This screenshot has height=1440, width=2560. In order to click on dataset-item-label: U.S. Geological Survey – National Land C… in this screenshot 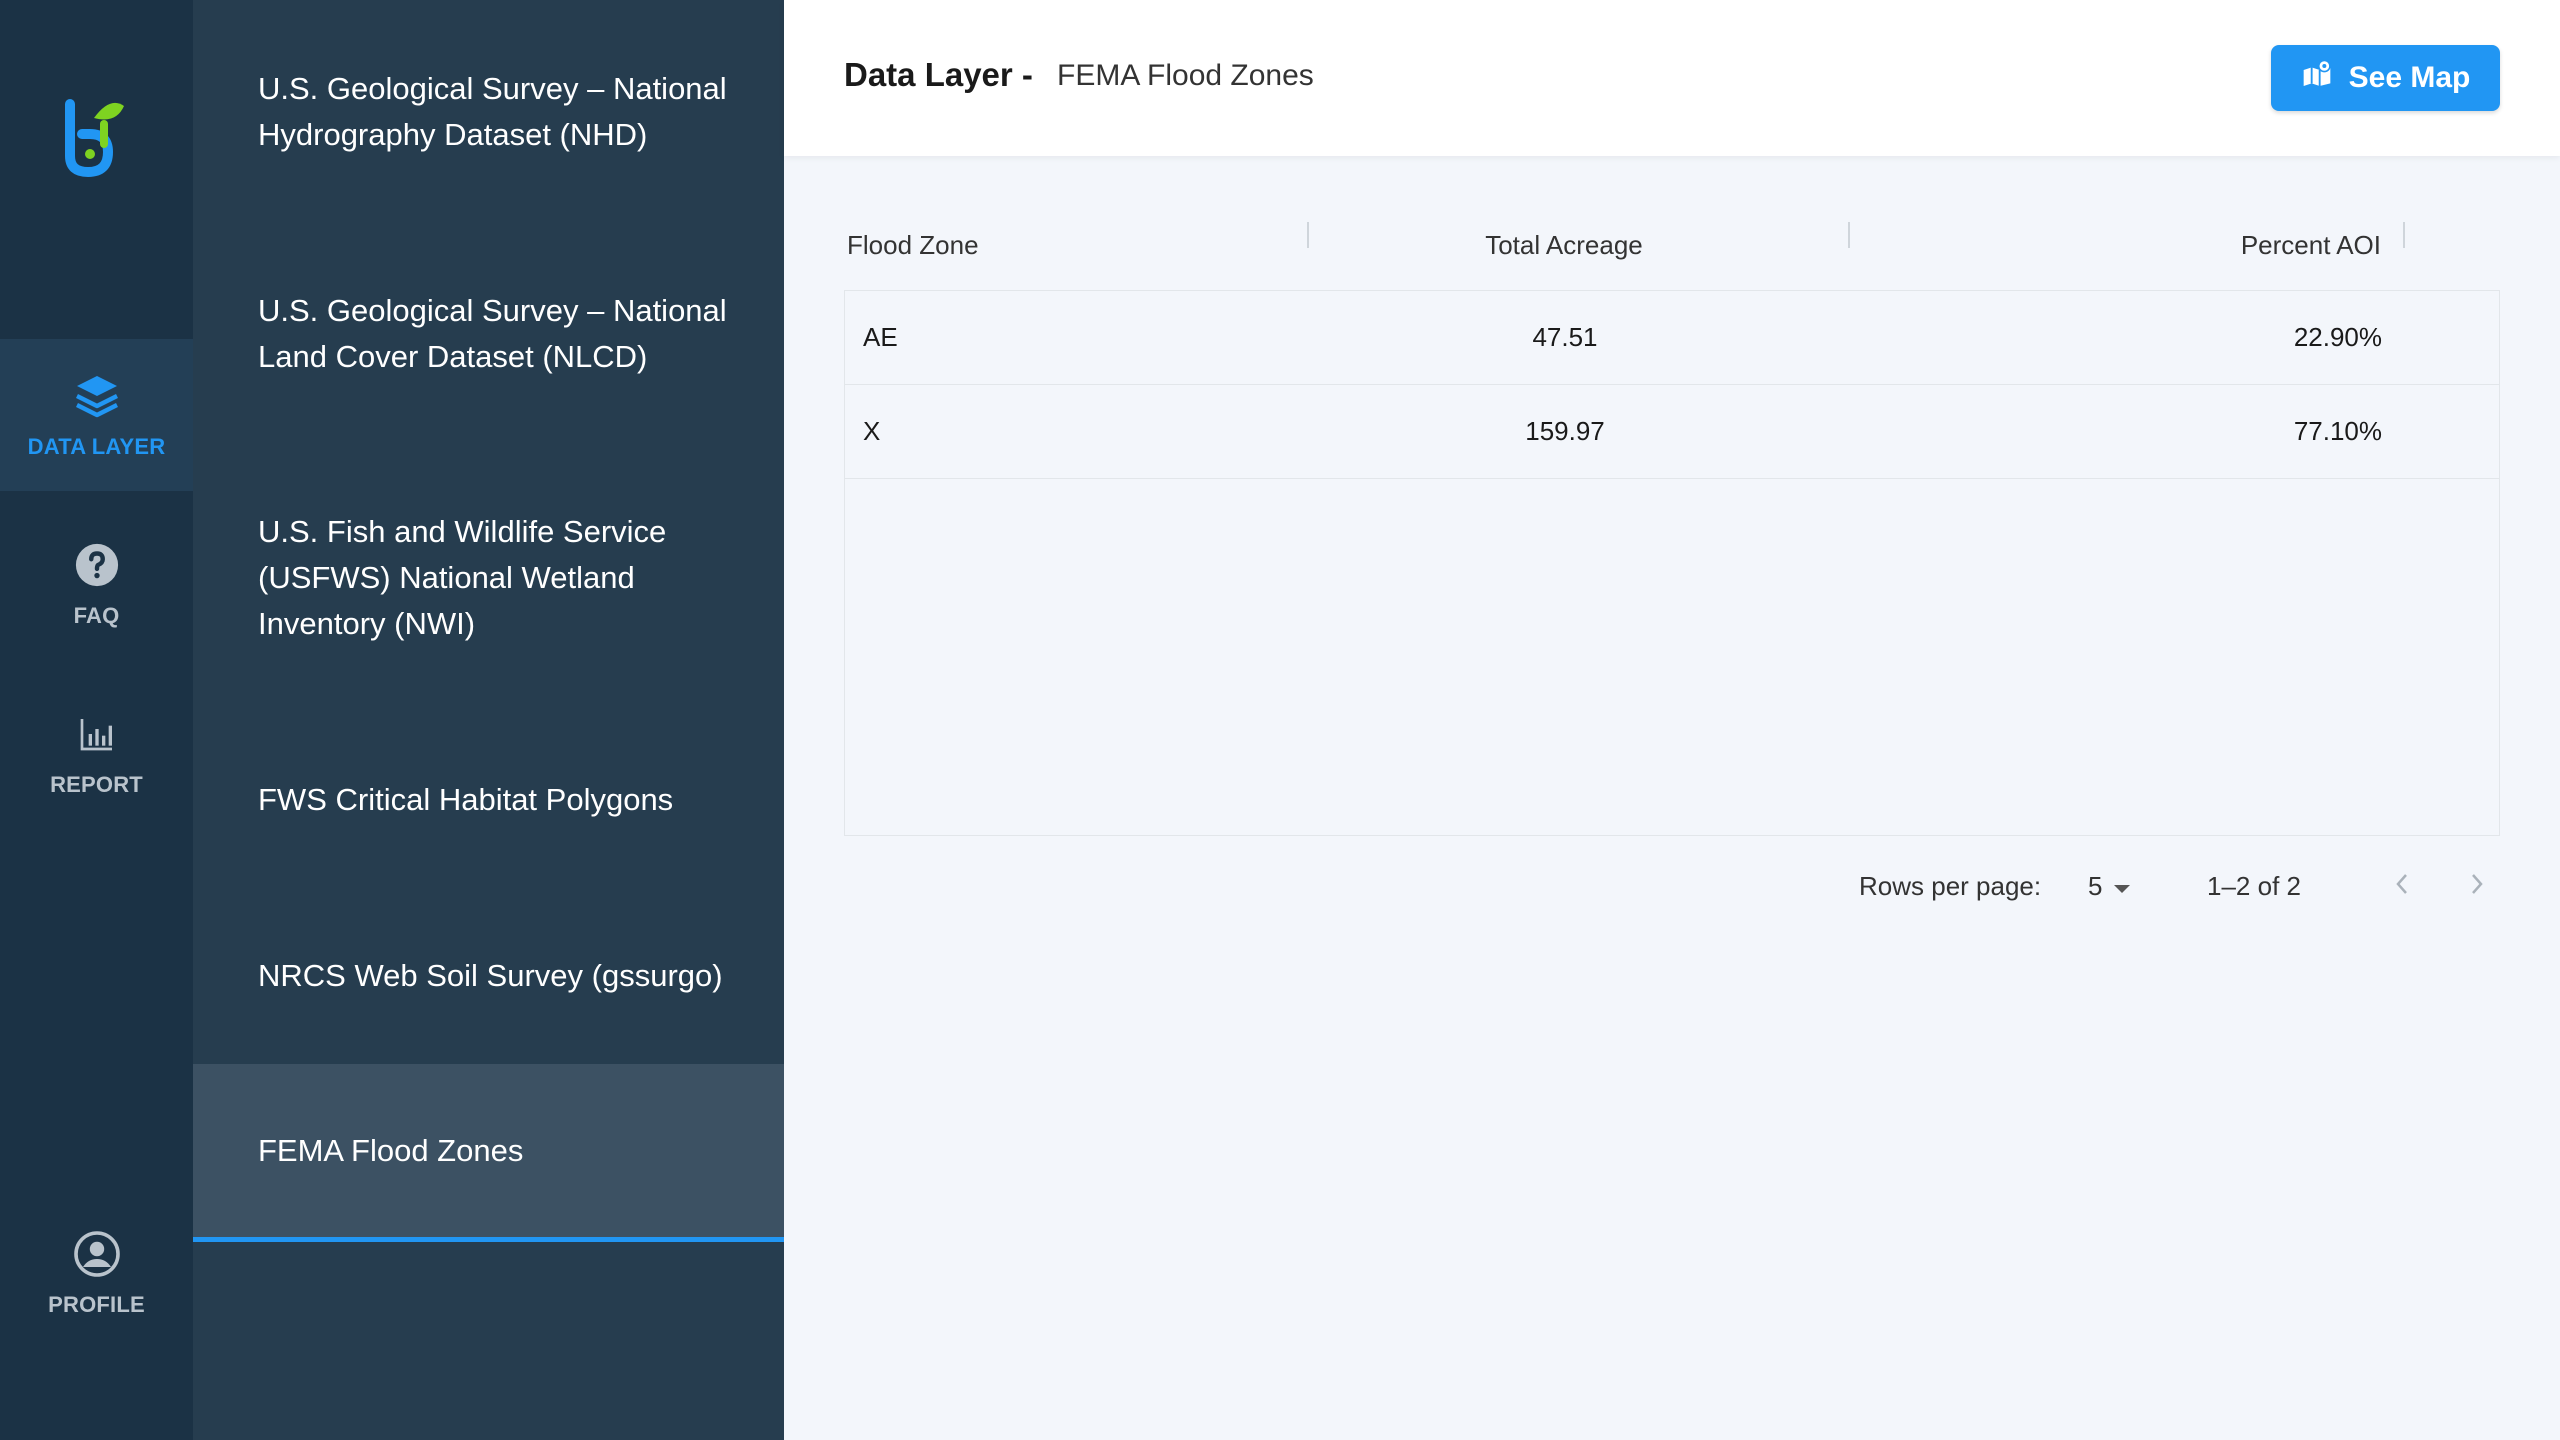, I will do `click(492, 333)`.